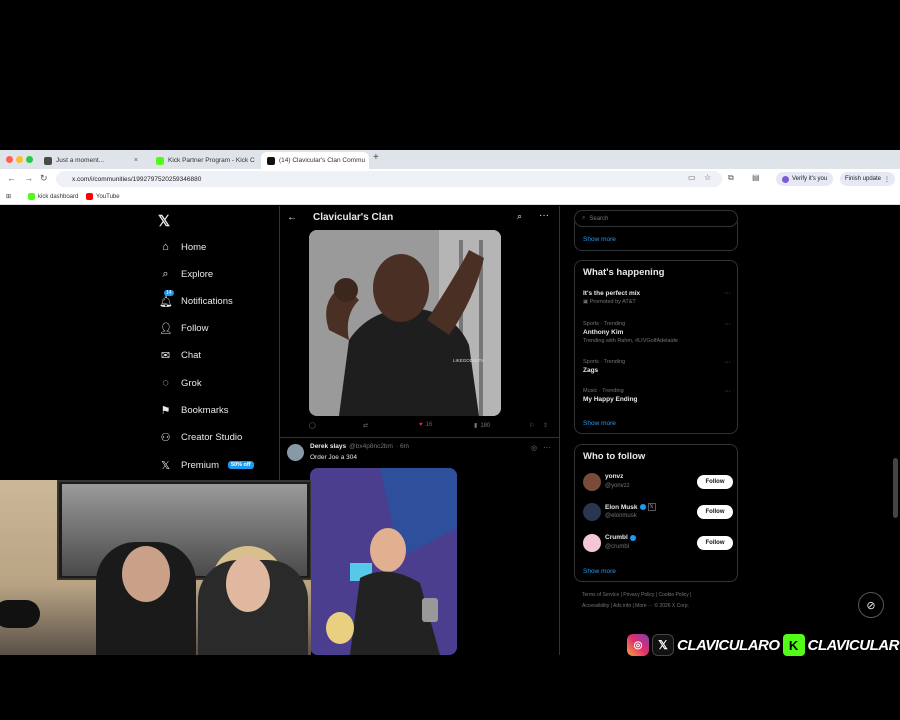 The height and width of the screenshot is (720, 900). What do you see at coordinates (707, 177) in the screenshot?
I see `bookmark-star-icon: ☆` at bounding box center [707, 177].